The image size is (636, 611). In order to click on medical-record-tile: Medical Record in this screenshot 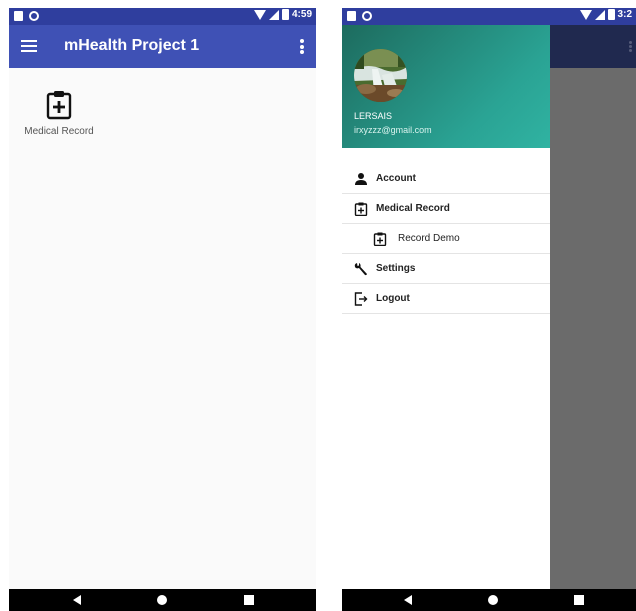, I will do `click(59, 113)`.